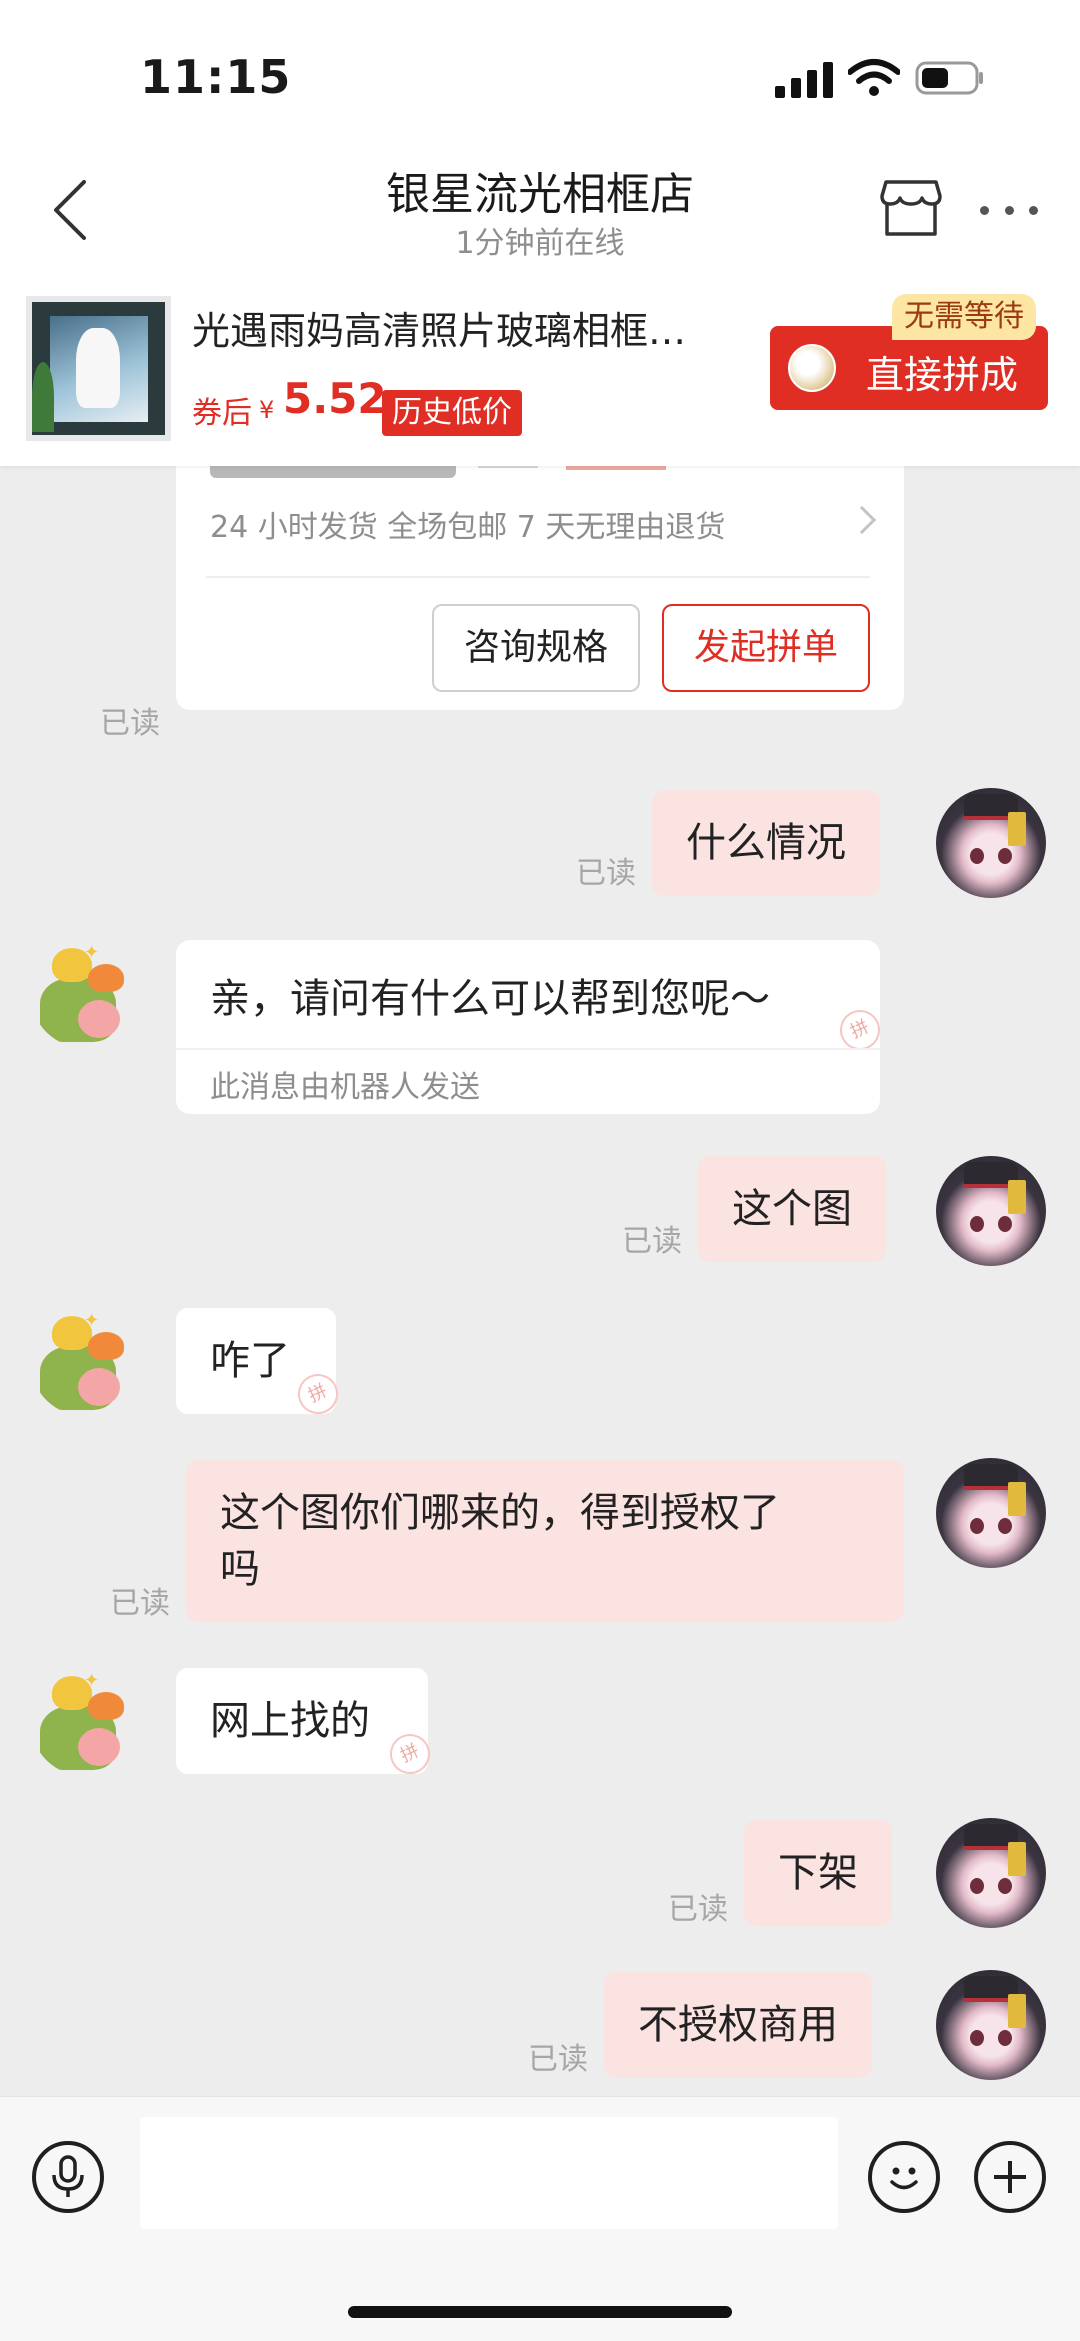 This screenshot has width=1080, height=2341. What do you see at coordinates (545, 1541) in the screenshot?
I see `my-message-bubble: 这个图你们哪来的，得到授权了 吗` at bounding box center [545, 1541].